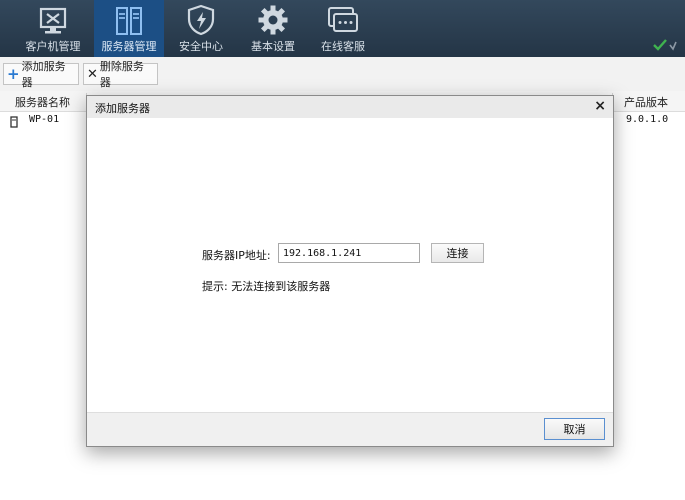 The width and height of the screenshot is (685, 500). I want to click on nav-label: 在线客服, so click(343, 46).